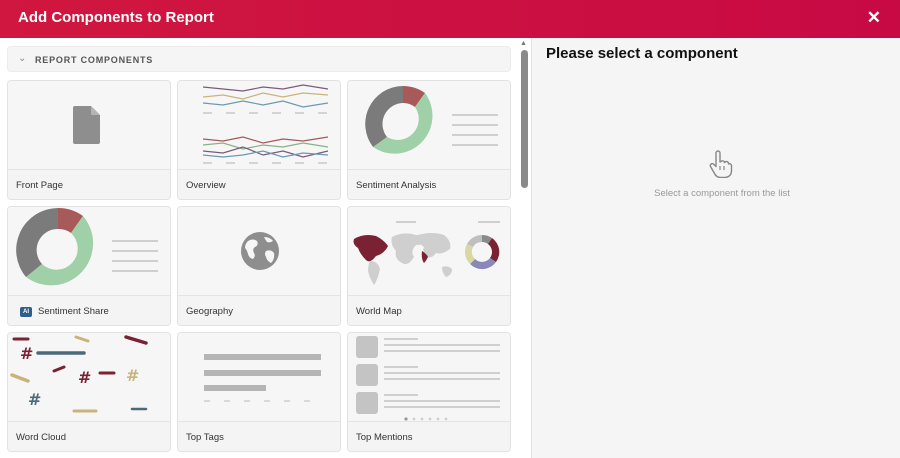 The width and height of the screenshot is (900, 458). What do you see at coordinates (259, 59) in the screenshot?
I see `section-header-report-components: ⌄ REPORT COMPONENTS` at bounding box center [259, 59].